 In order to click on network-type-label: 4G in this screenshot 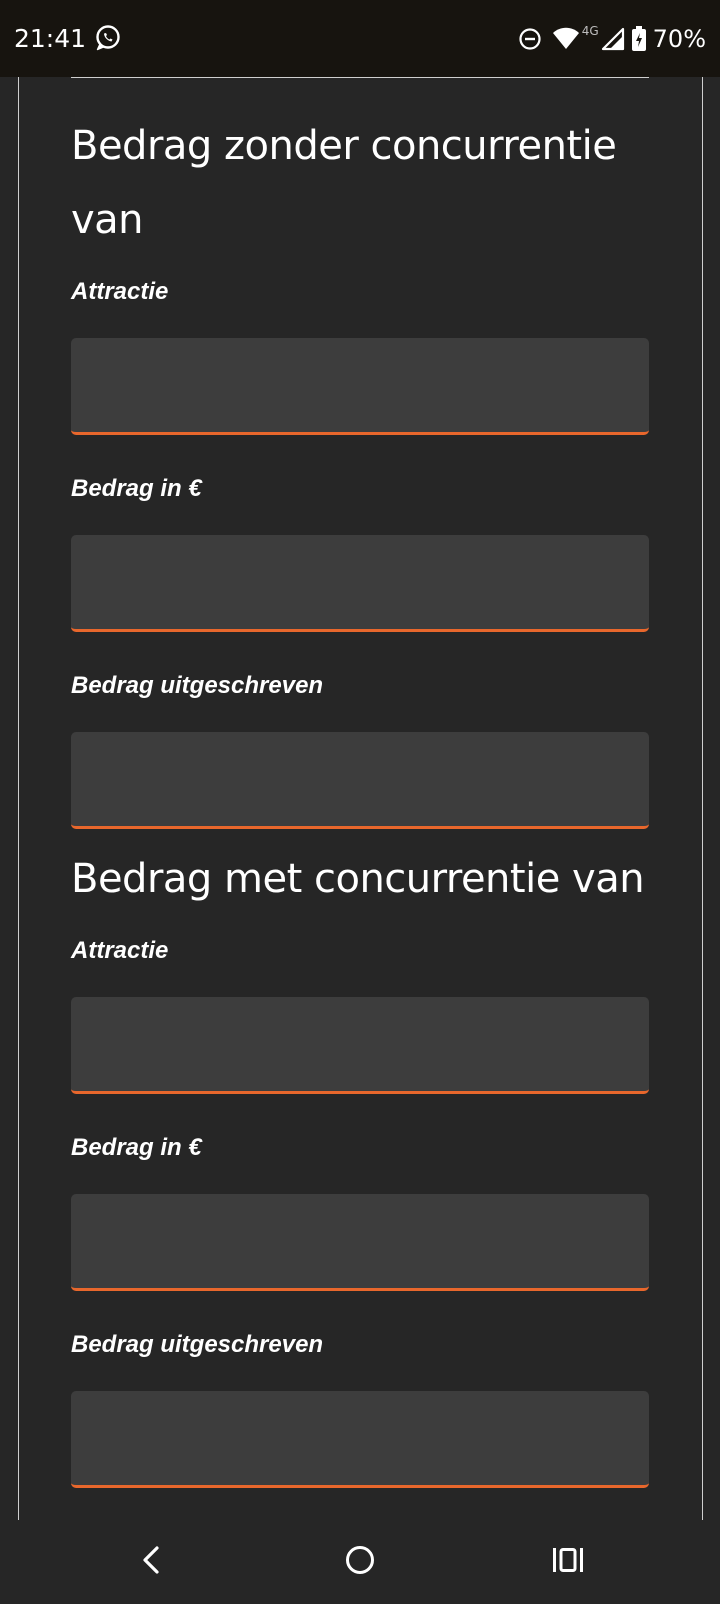, I will do `click(590, 31)`.